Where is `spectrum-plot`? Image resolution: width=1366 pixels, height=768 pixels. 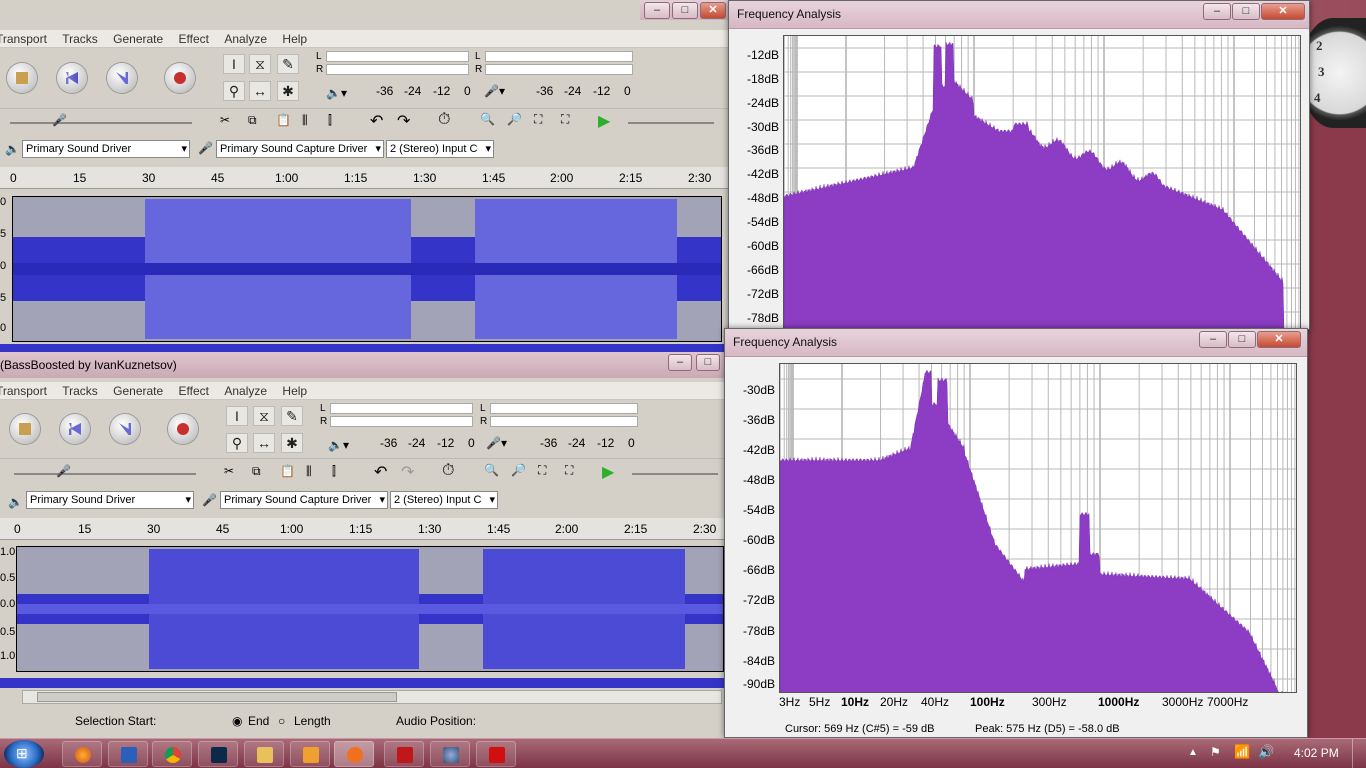
spectrum-plot is located at coordinates (1042, 182).